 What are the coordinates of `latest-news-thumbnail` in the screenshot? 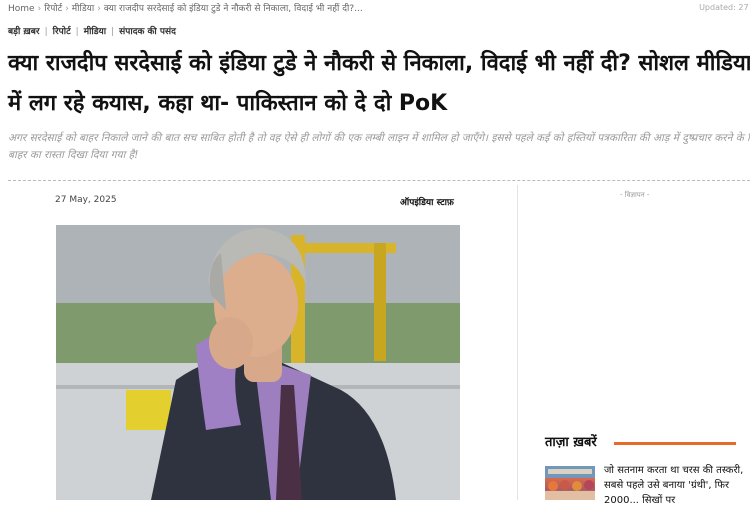 It's located at (570, 483).